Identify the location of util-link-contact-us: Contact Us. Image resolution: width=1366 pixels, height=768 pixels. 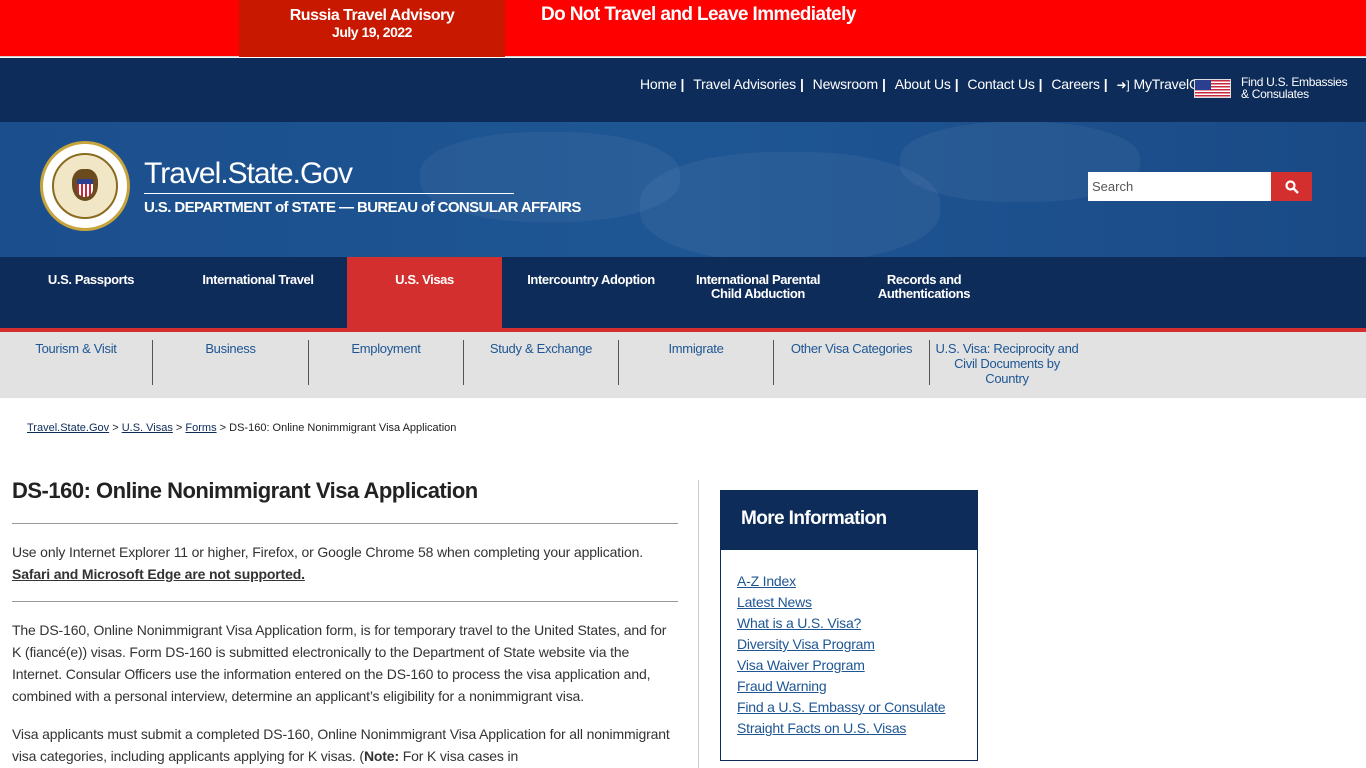
(1000, 84).